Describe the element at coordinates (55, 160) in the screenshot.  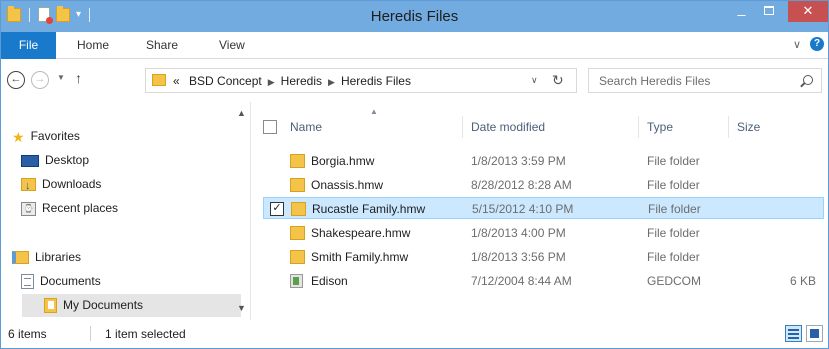
I see `nav-item-desktop: Desktop` at that location.